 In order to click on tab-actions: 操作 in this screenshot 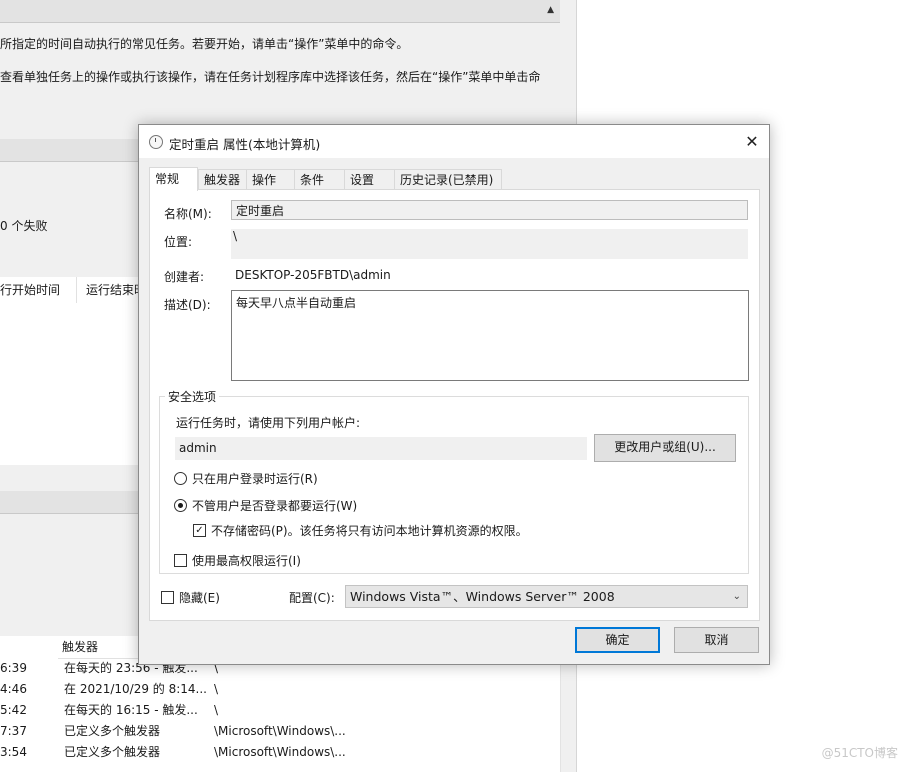, I will do `click(271, 179)`.